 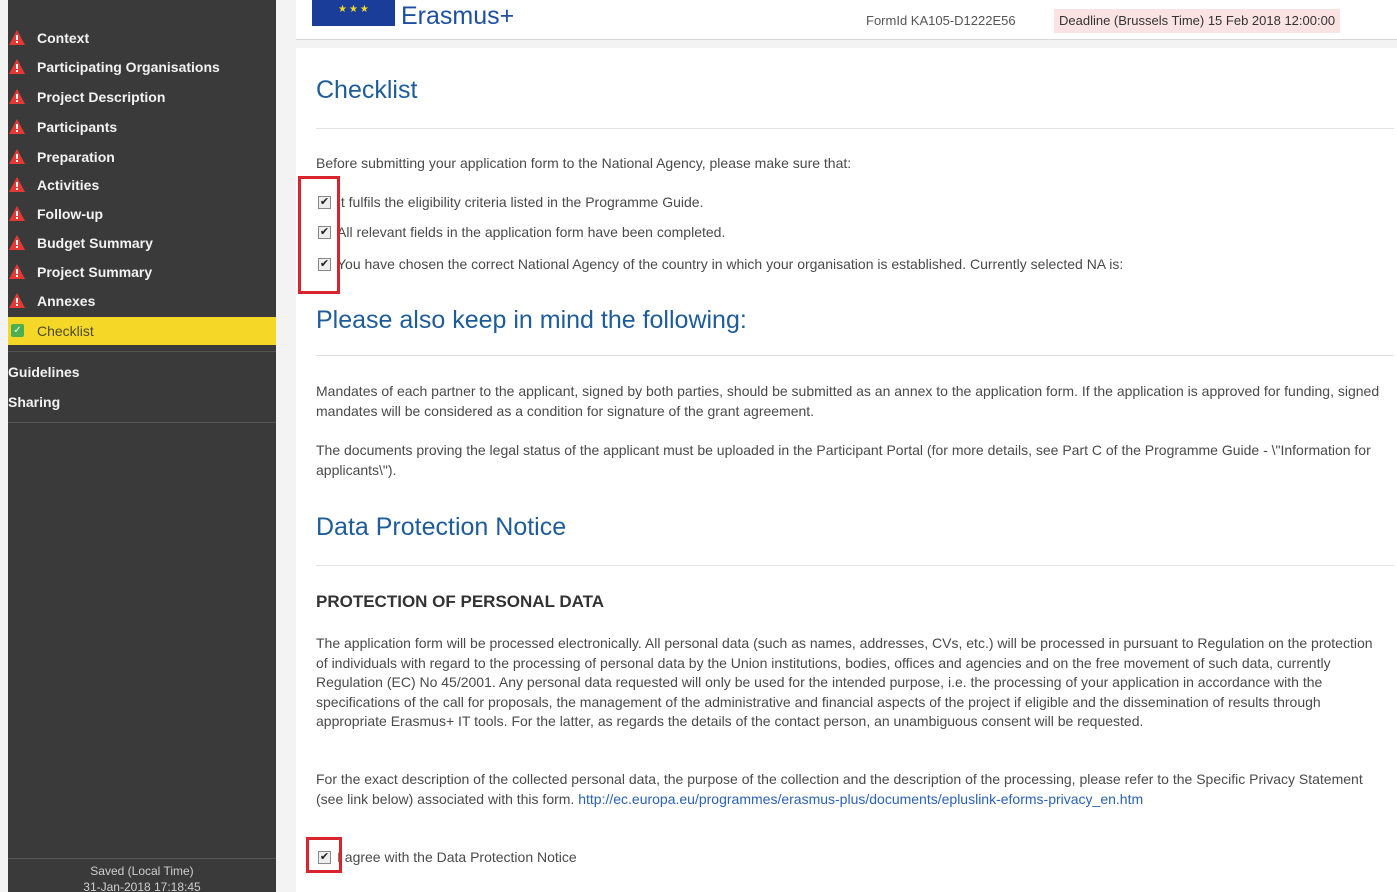 I want to click on saved-status: Saved (Local Time) 31-Jan-2018 17:18:45, so click(x=142, y=875).